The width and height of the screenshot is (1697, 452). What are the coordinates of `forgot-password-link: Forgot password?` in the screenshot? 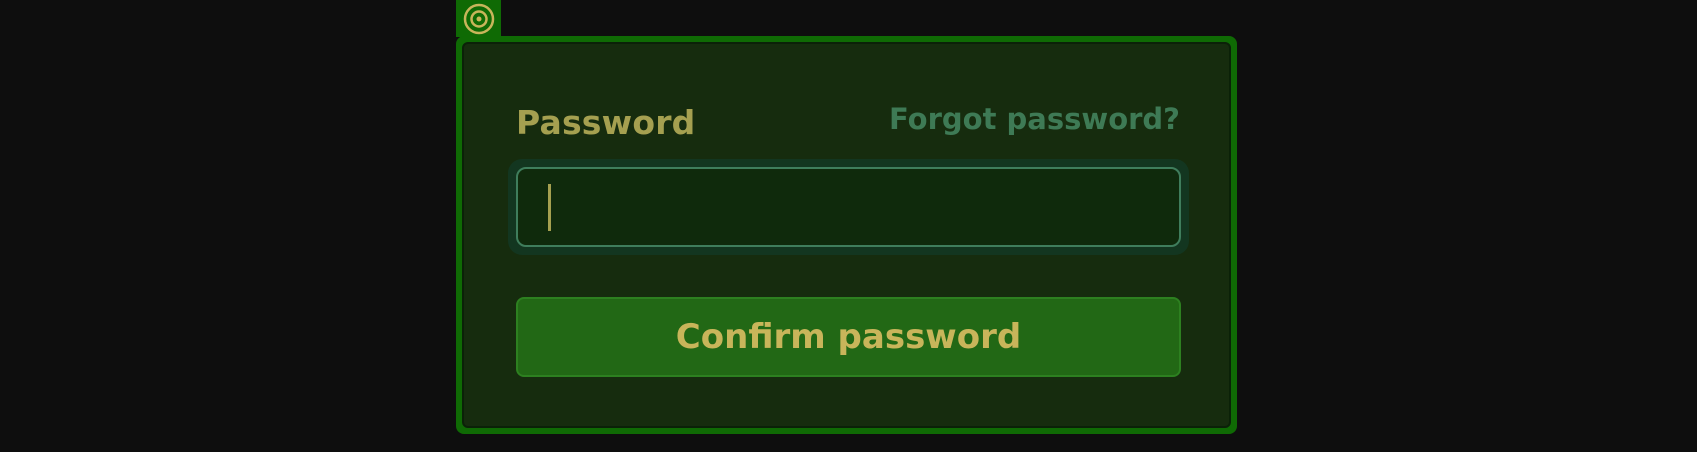 It's located at (1034, 119).